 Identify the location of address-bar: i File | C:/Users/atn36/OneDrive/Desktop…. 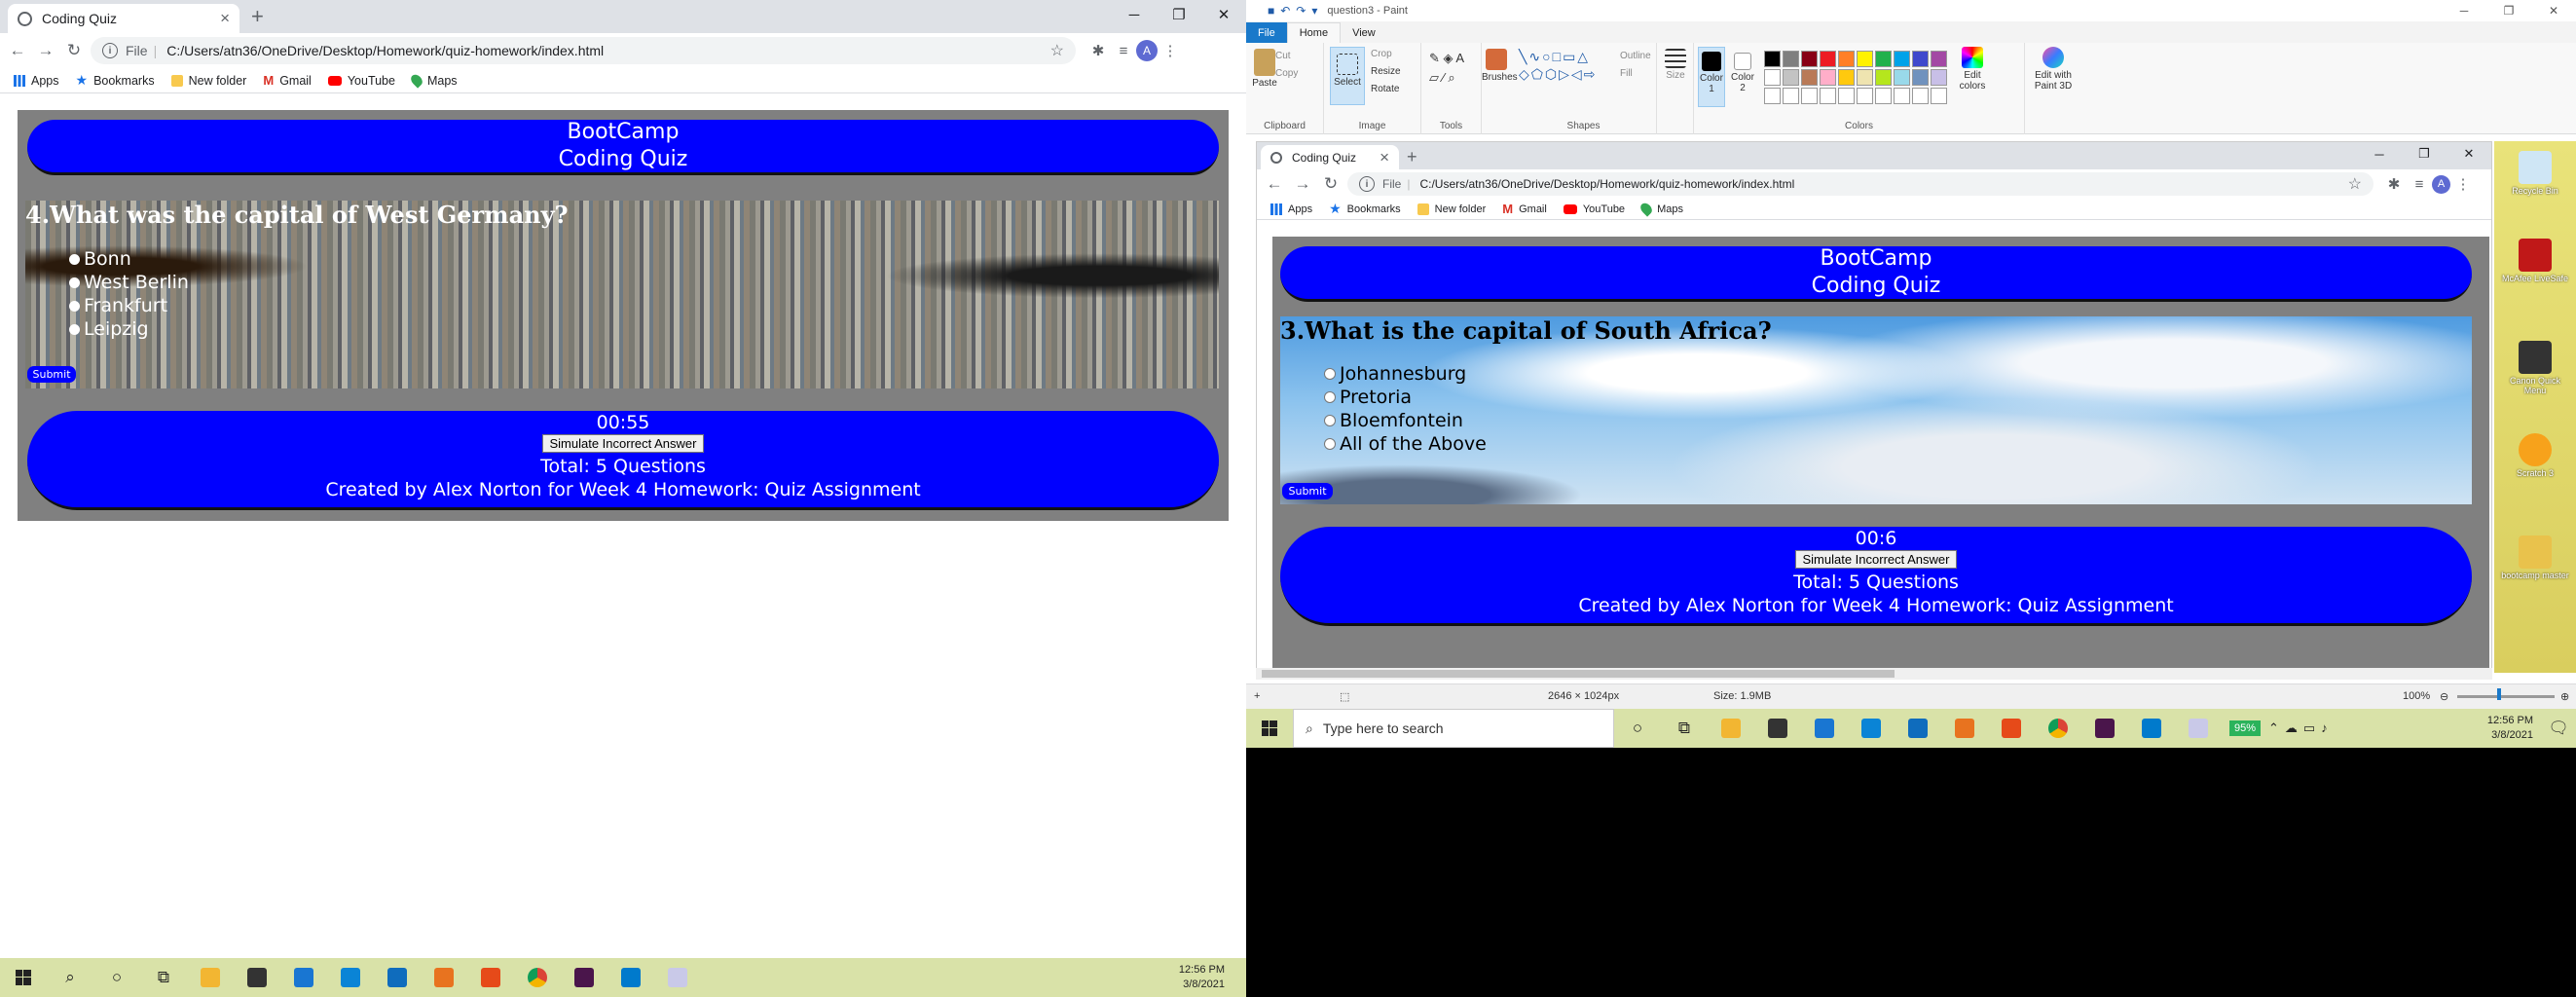
(1860, 184).